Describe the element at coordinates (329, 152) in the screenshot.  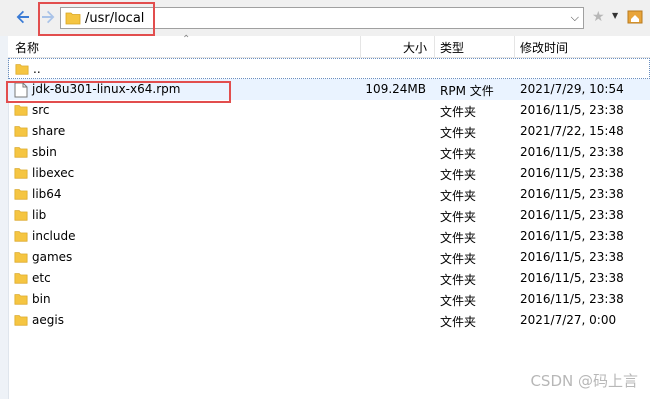
I see `list-item: sbin 文件夹 2016/11/5, 23:38` at that location.